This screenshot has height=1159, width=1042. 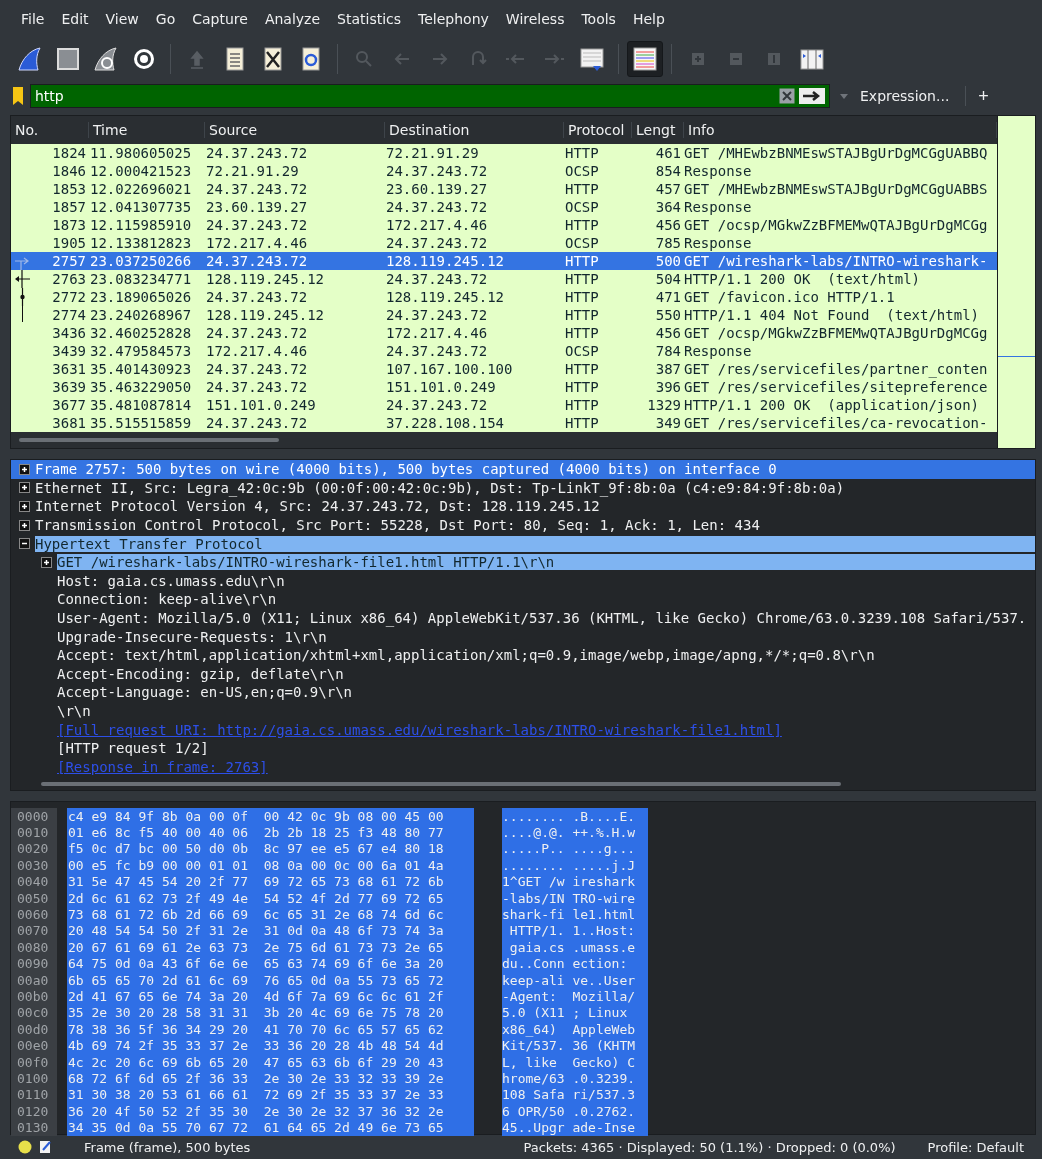 What do you see at coordinates (445, 261) in the screenshot?
I see `packet-destination: 128.119.245.12` at bounding box center [445, 261].